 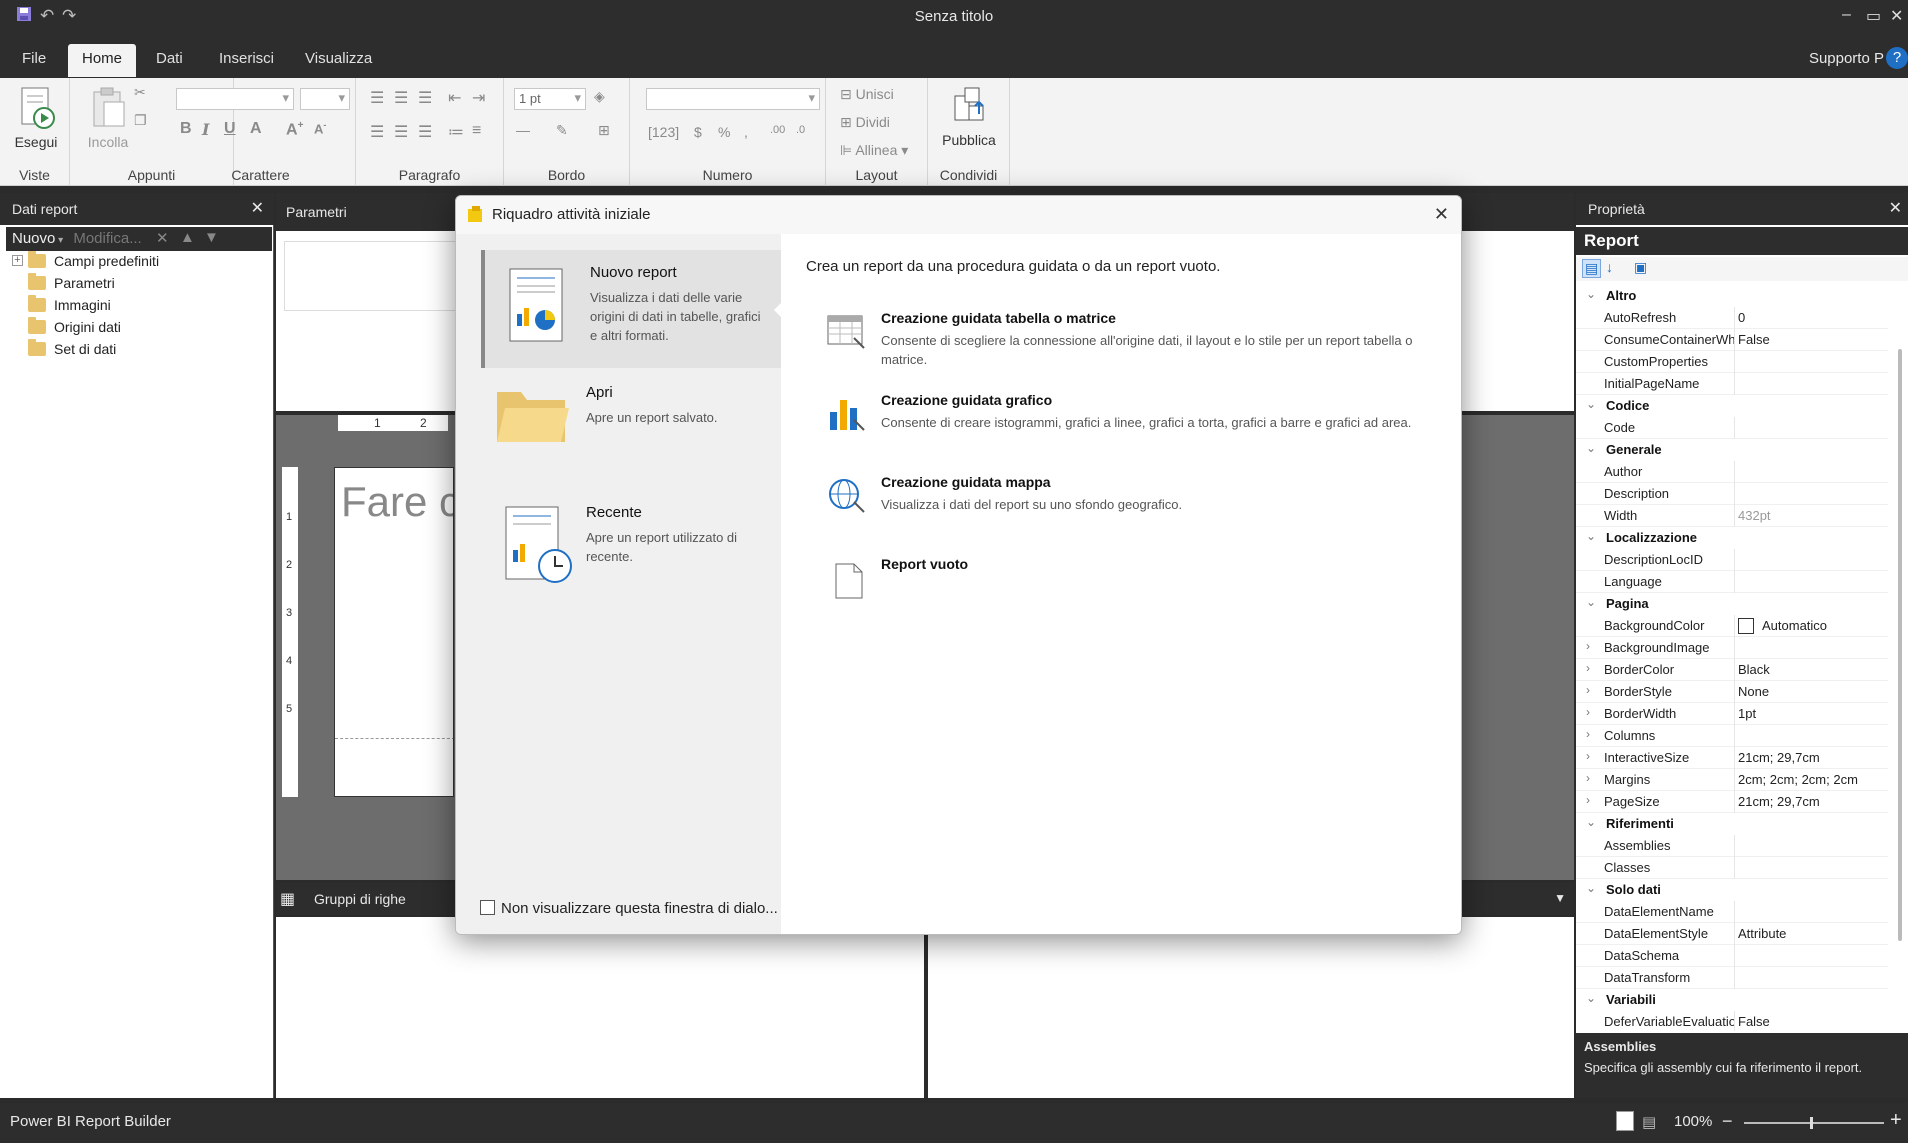 I want to click on grow-font-icon: A+, so click(x=294, y=129).